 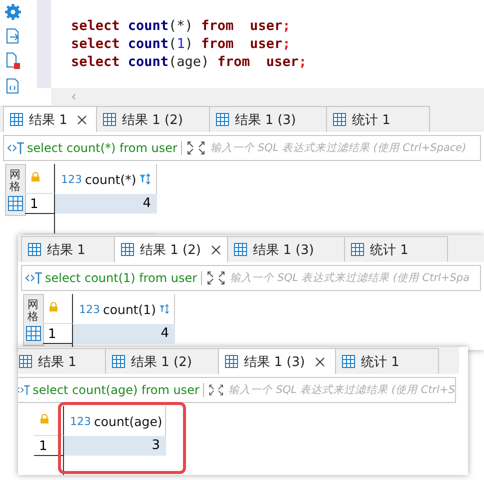 I want to click on filter-field: select count(*) from user 输入一个 SQL 表达式来过滤结果 (使用 Ctrl+Space), so click(x=242, y=148).